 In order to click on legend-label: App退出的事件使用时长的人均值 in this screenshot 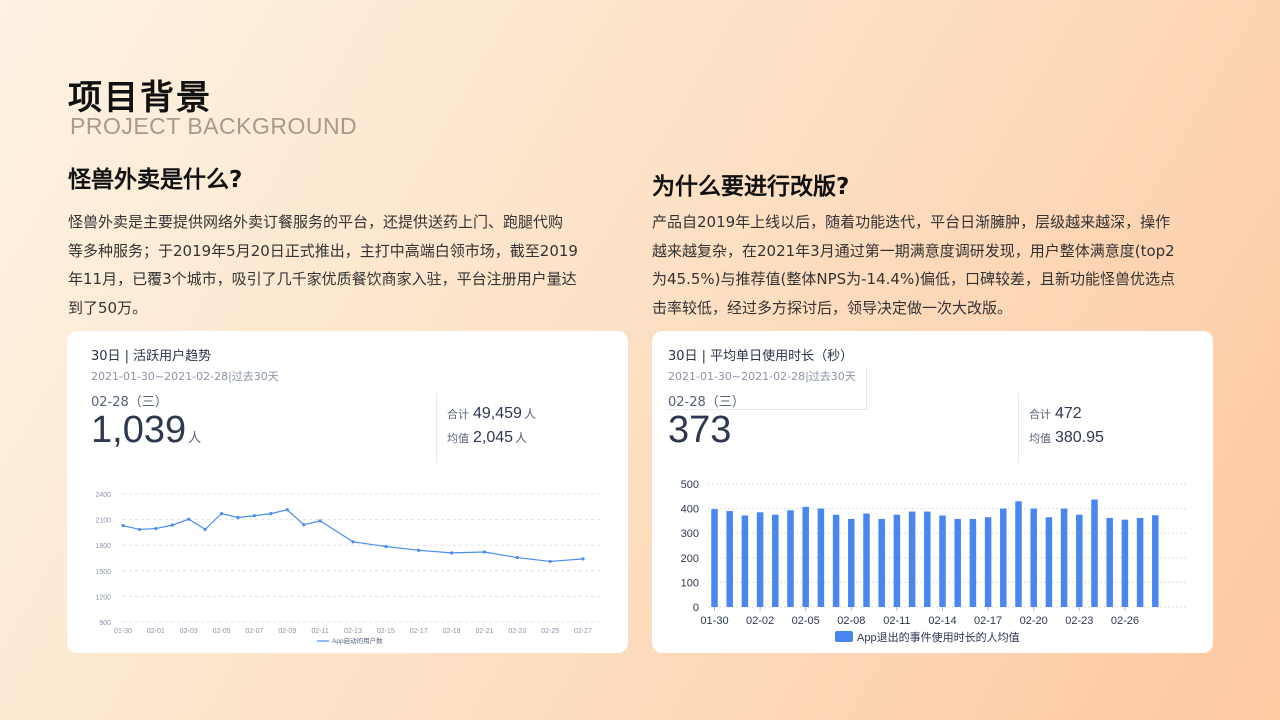, I will do `click(938, 637)`.